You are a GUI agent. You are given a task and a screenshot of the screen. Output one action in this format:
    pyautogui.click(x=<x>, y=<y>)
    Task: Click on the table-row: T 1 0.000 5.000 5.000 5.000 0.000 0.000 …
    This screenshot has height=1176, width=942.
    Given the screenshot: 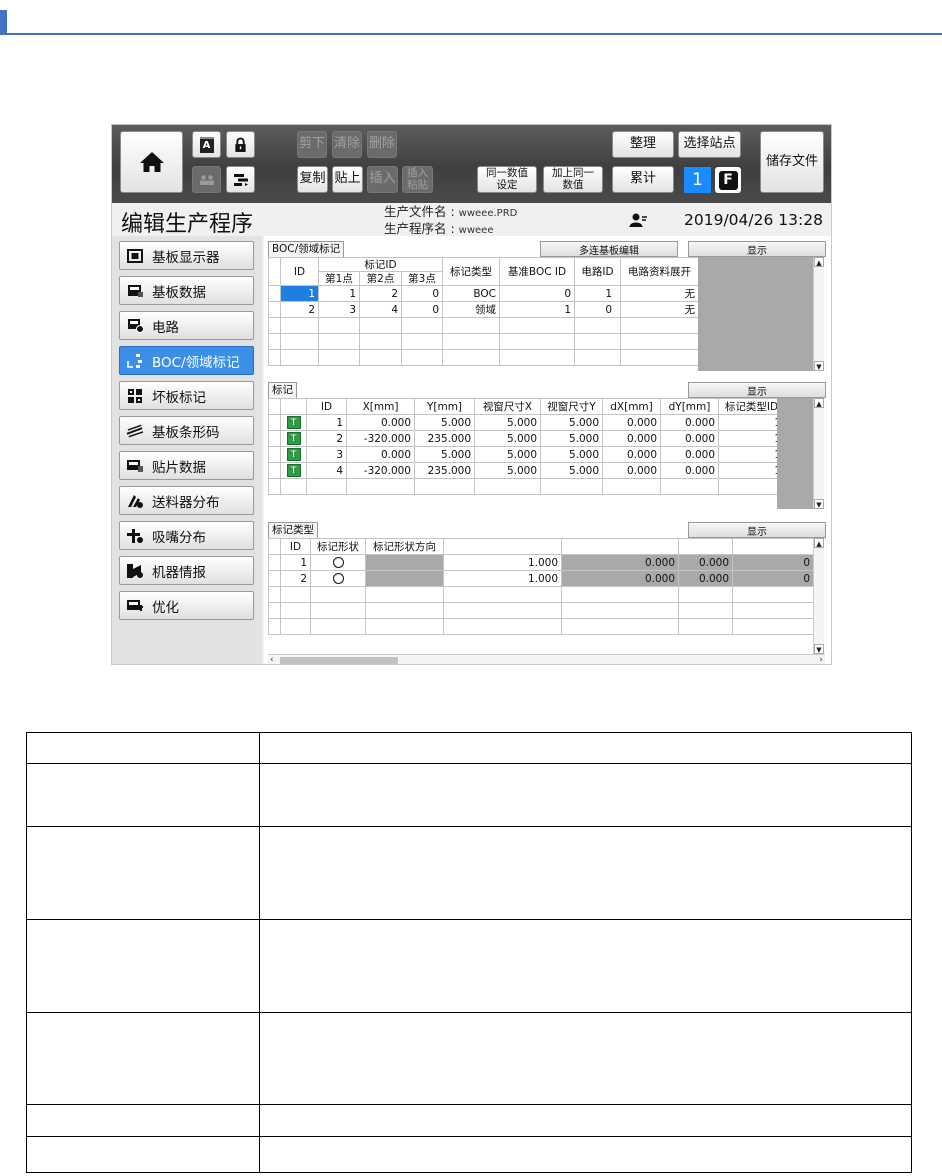 What is the action you would take?
    pyautogui.click(x=526, y=422)
    